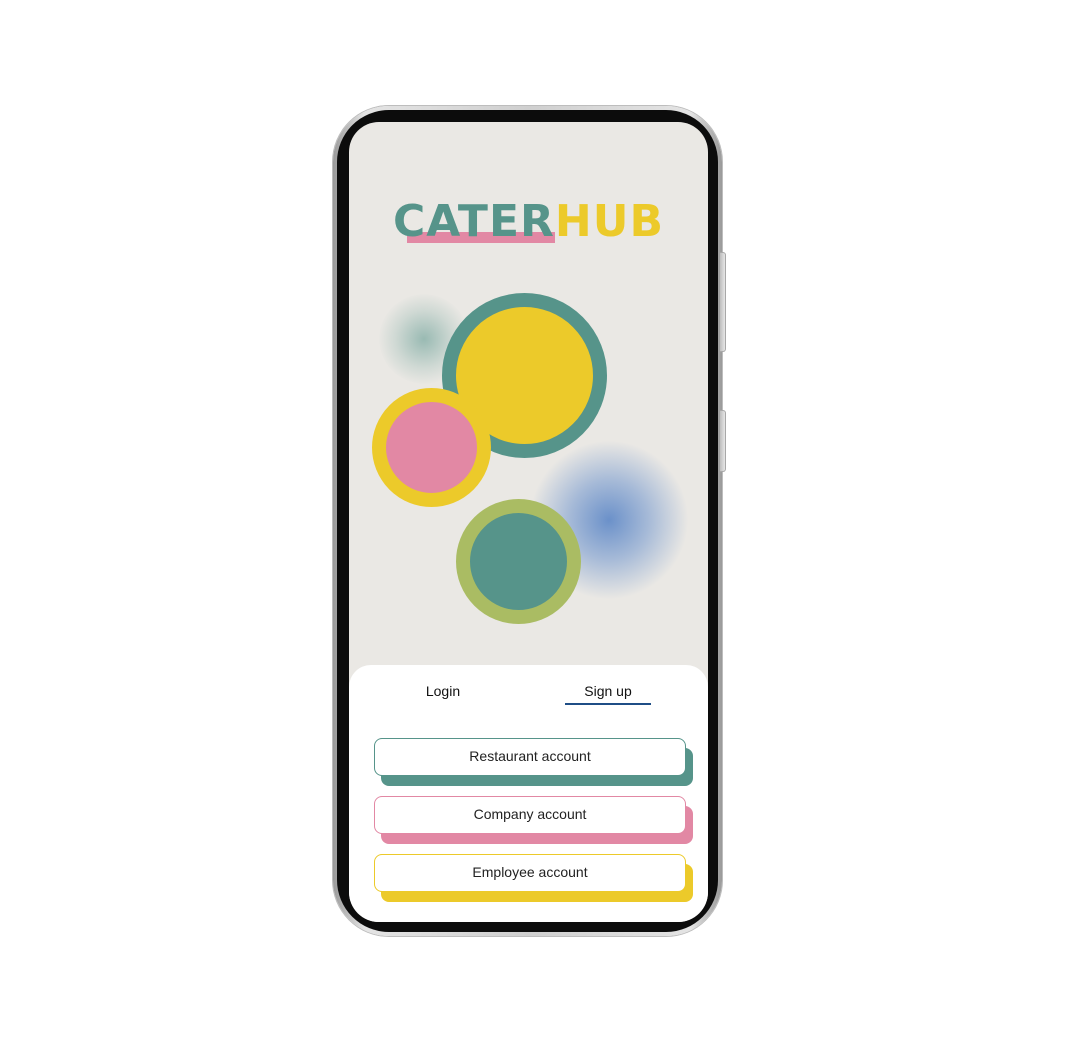 This screenshot has height=1042, width=1077. What do you see at coordinates (608, 704) in the screenshot?
I see `active-tab-indicator` at bounding box center [608, 704].